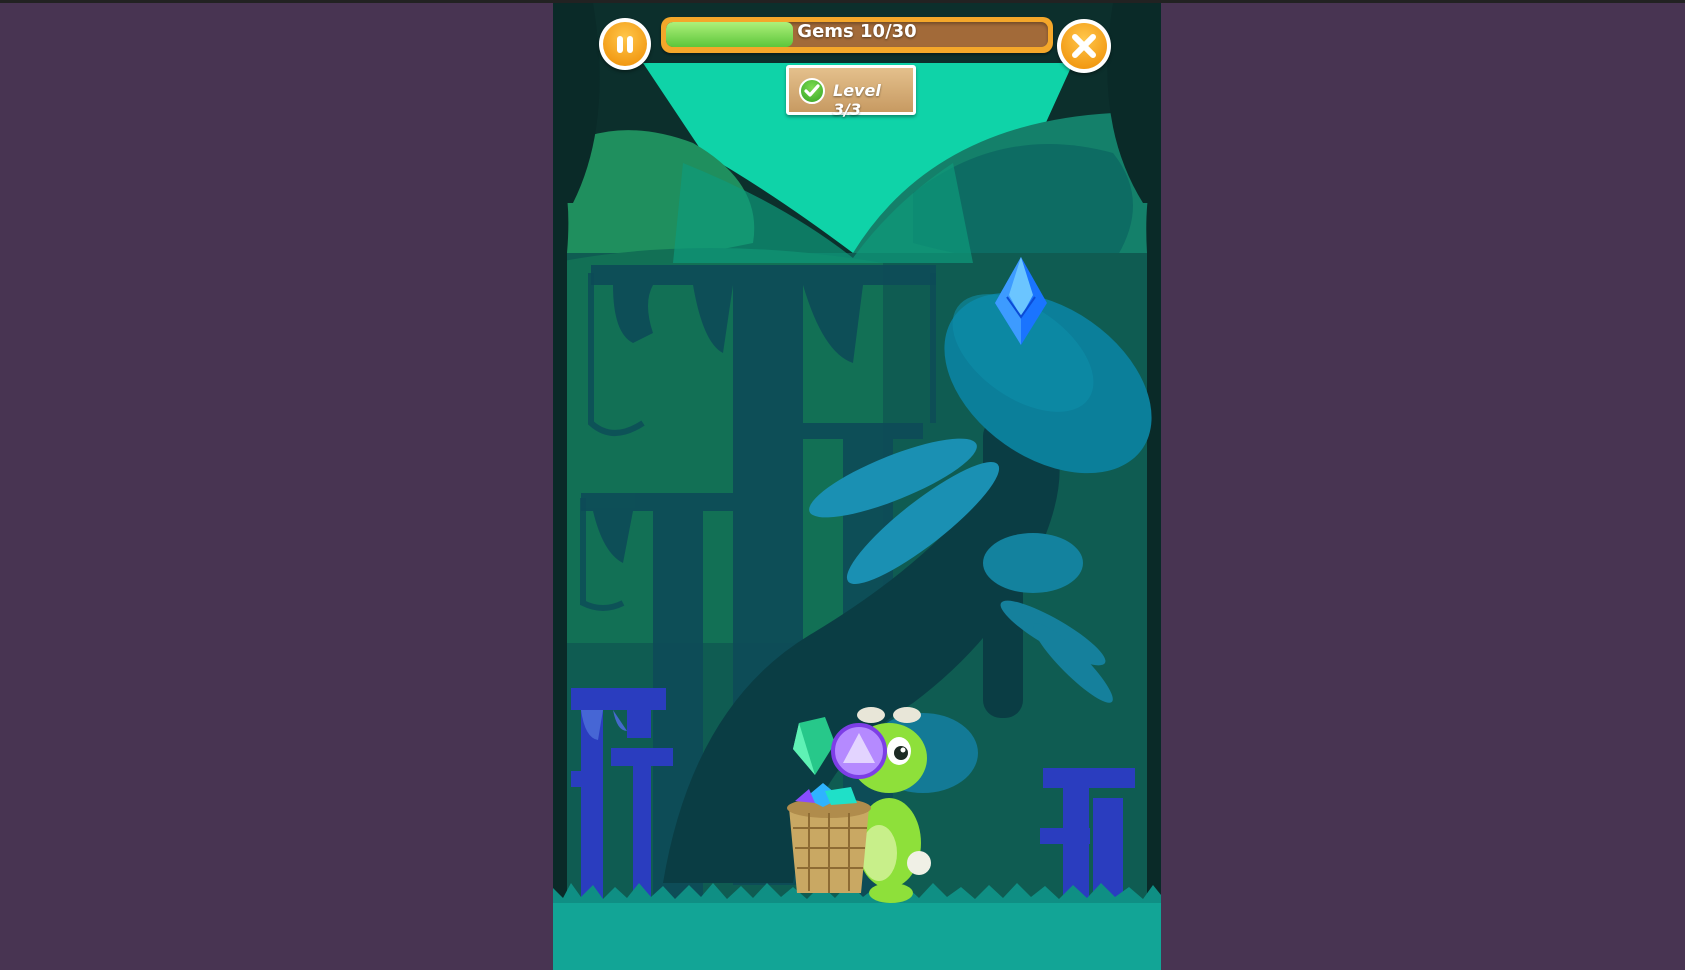  I want to click on player-dino-with-basket, so click(859, 805).